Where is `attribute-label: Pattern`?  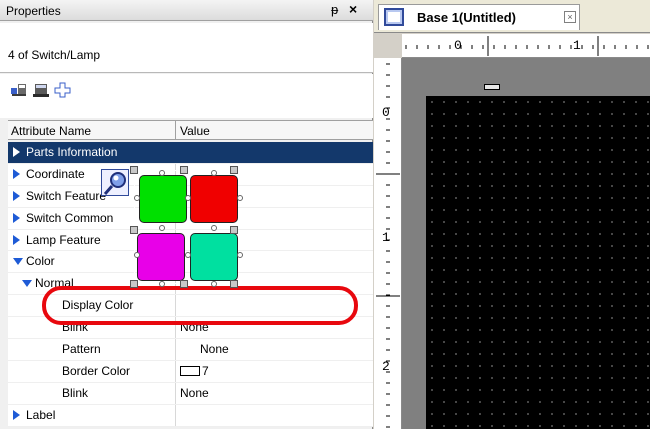 attribute-label: Pattern is located at coordinates (81, 349).